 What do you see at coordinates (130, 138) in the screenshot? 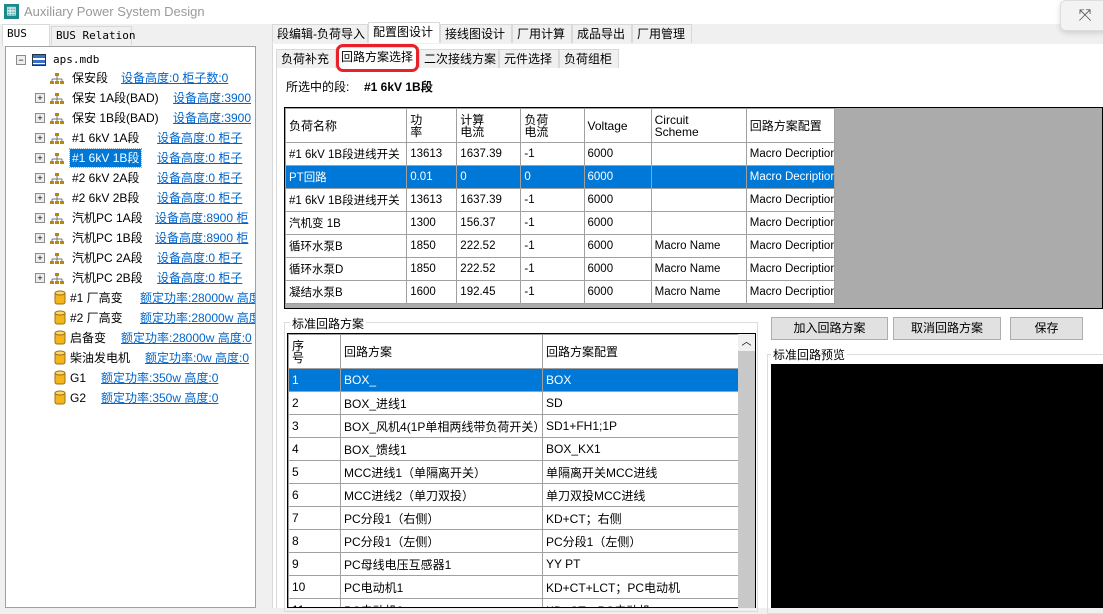
I see `tree-bus-node: + #1 6kV 1A段 设备高度:0 柜子` at bounding box center [130, 138].